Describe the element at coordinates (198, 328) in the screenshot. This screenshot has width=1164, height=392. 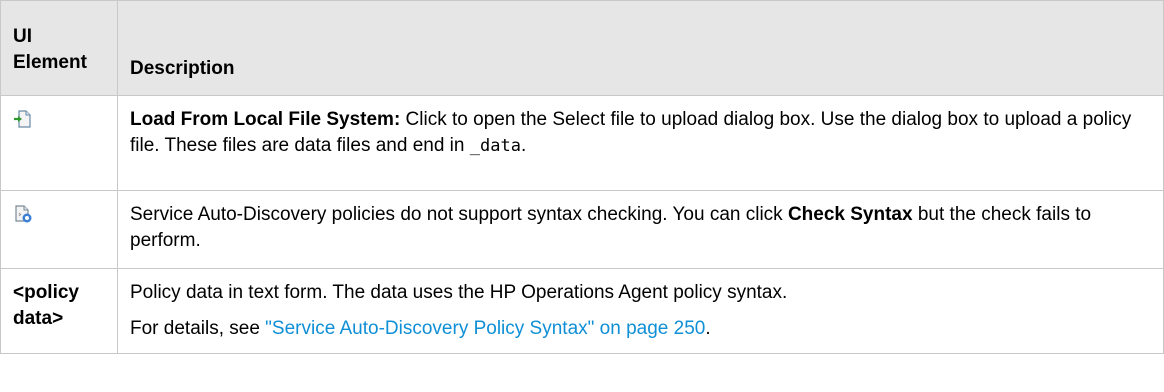
I see `details-prefix: For details, see` at that location.